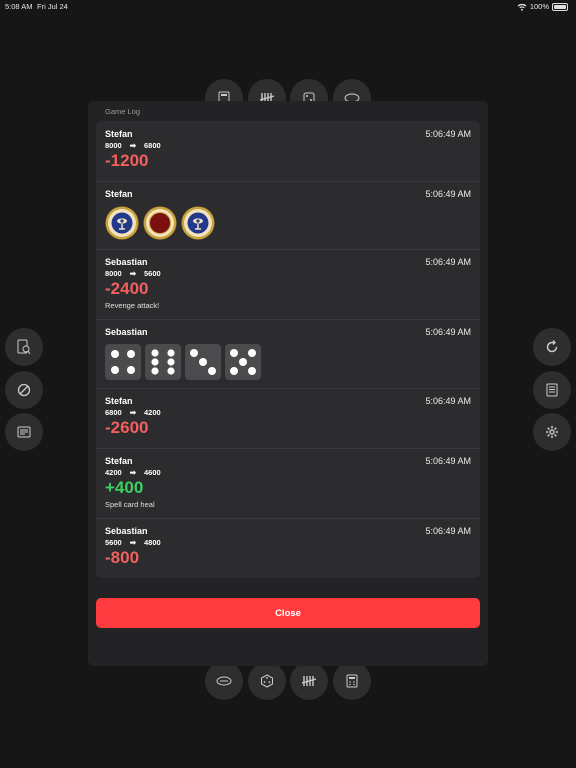 The height and width of the screenshot is (768, 576). What do you see at coordinates (288, 548) in the screenshot?
I see `log-entry: Sebastian 5:06:49 AM 5600 ➡ 4800 -800` at bounding box center [288, 548].